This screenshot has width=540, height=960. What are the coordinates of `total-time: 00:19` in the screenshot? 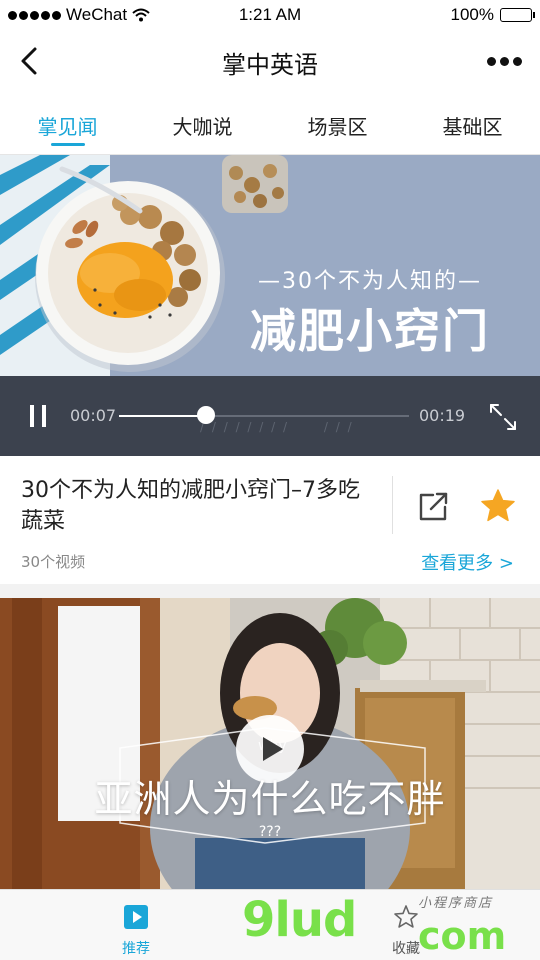 It's located at (442, 415).